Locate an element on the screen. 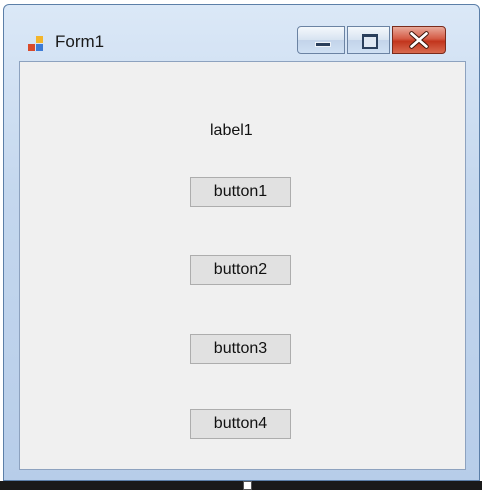 This screenshot has height=490, width=482. app-icon-square-yellow is located at coordinates (39, 39).